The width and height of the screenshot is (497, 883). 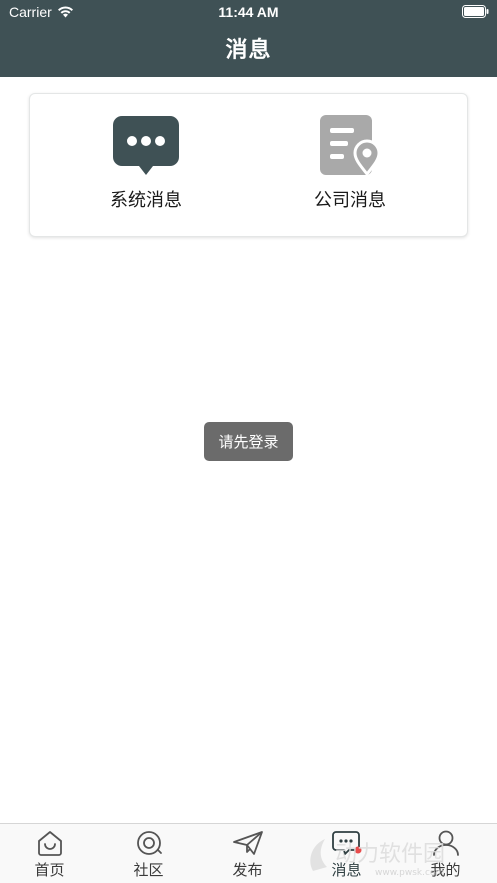 I want to click on tab-community-label: 社区, so click(x=148, y=870).